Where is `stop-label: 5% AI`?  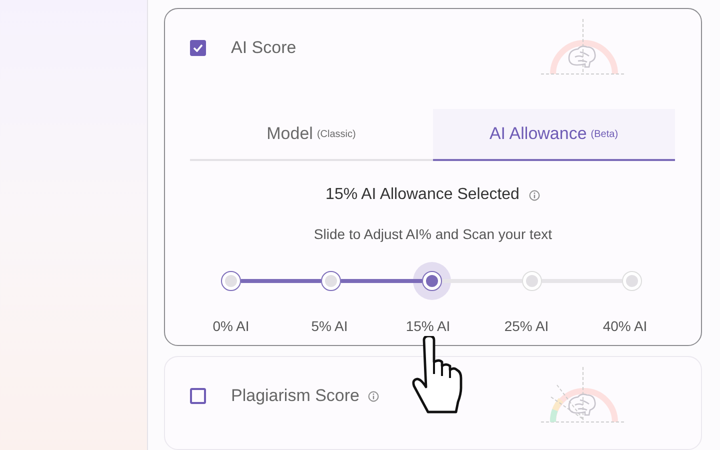
stop-label: 5% AI is located at coordinates (329, 326).